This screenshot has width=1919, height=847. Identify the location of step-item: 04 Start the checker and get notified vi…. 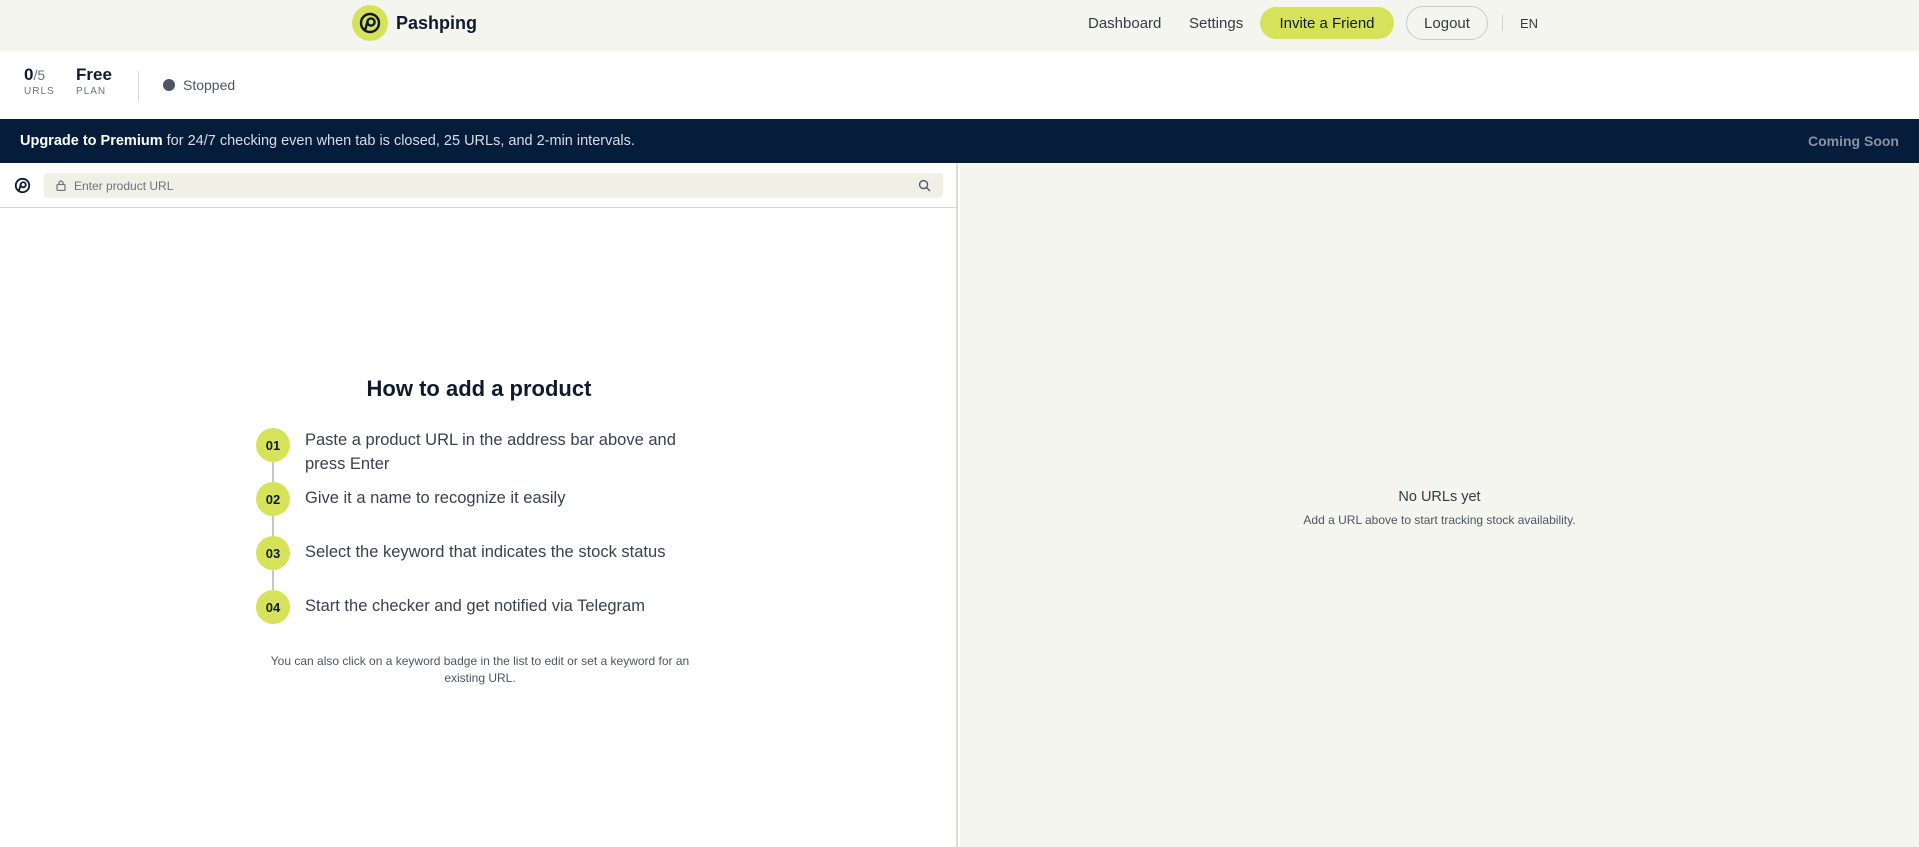
(480, 607).